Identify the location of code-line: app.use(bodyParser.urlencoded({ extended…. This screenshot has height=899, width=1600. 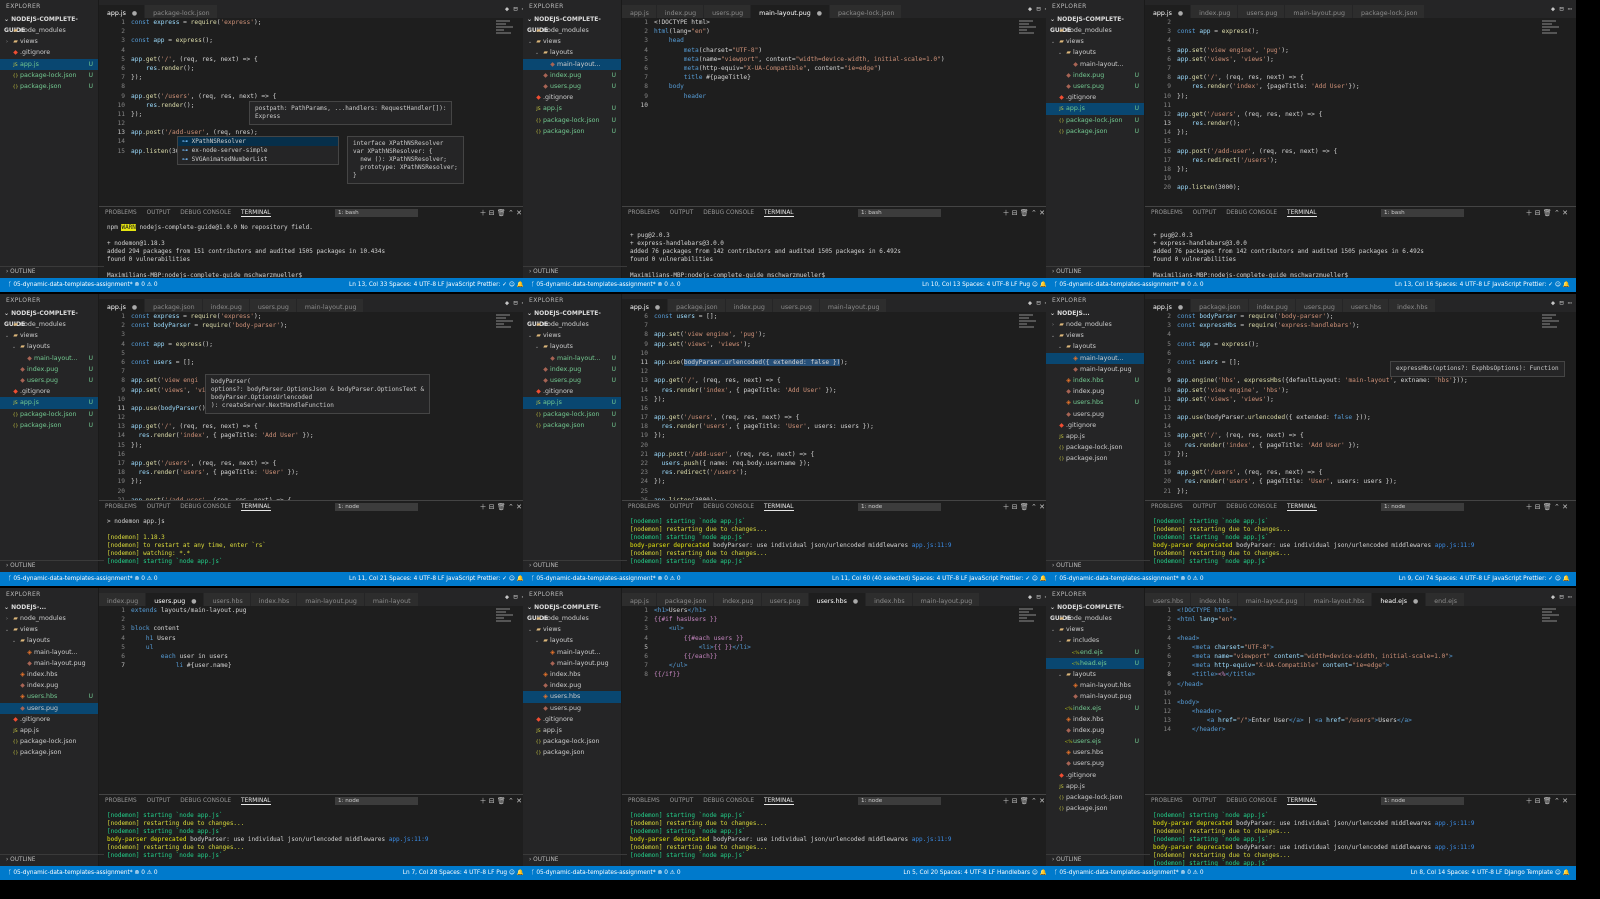
(833, 362).